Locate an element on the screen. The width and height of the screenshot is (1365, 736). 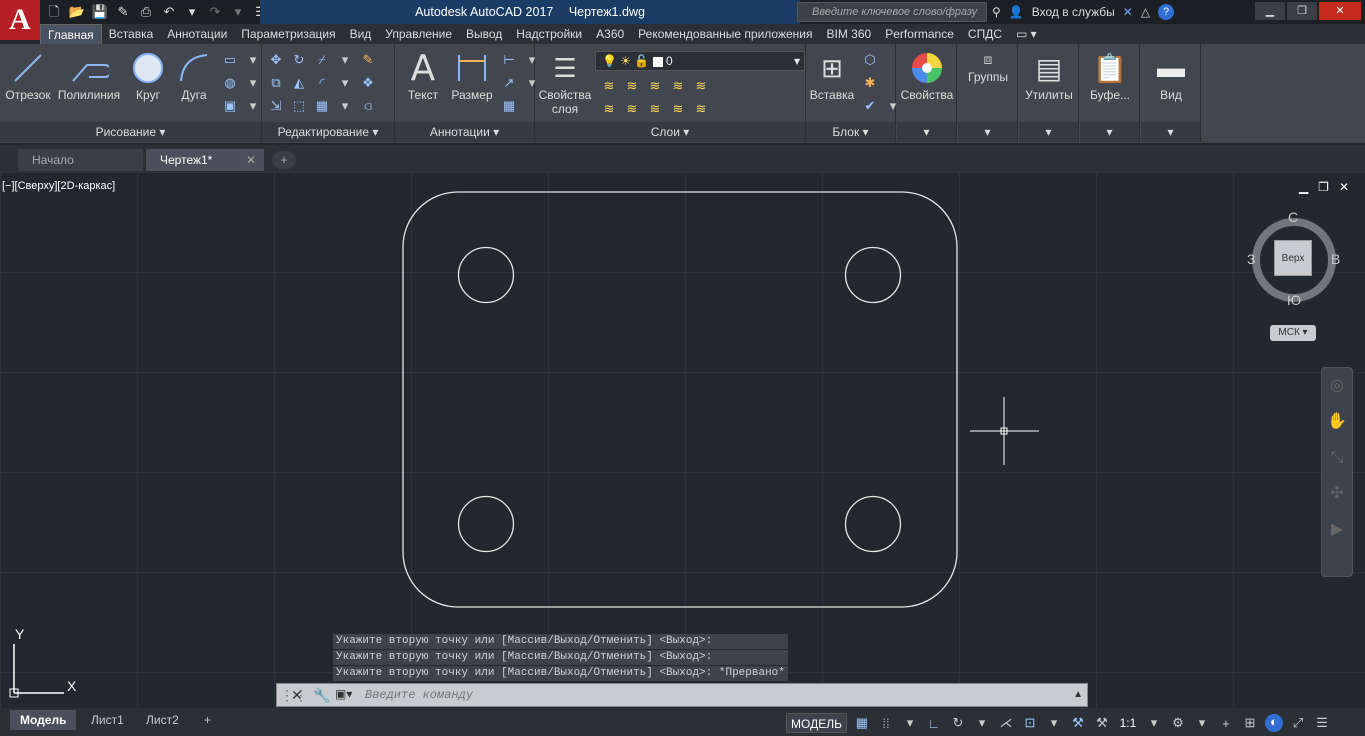
layer-lock-icon: ≋ is located at coordinates (632, 109).